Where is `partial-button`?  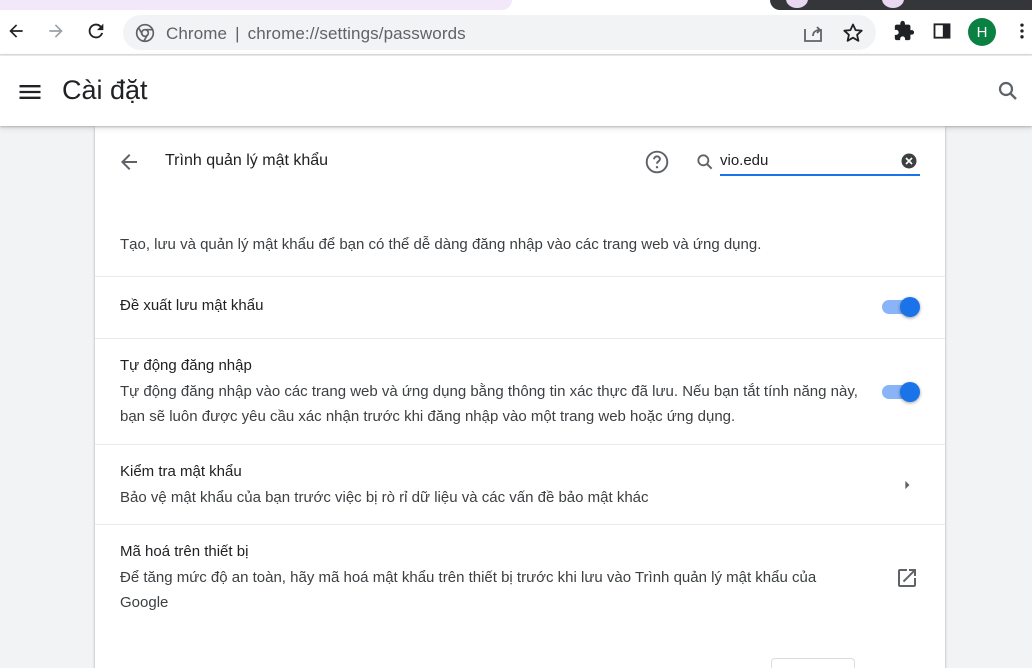
partial-button is located at coordinates (813, 663).